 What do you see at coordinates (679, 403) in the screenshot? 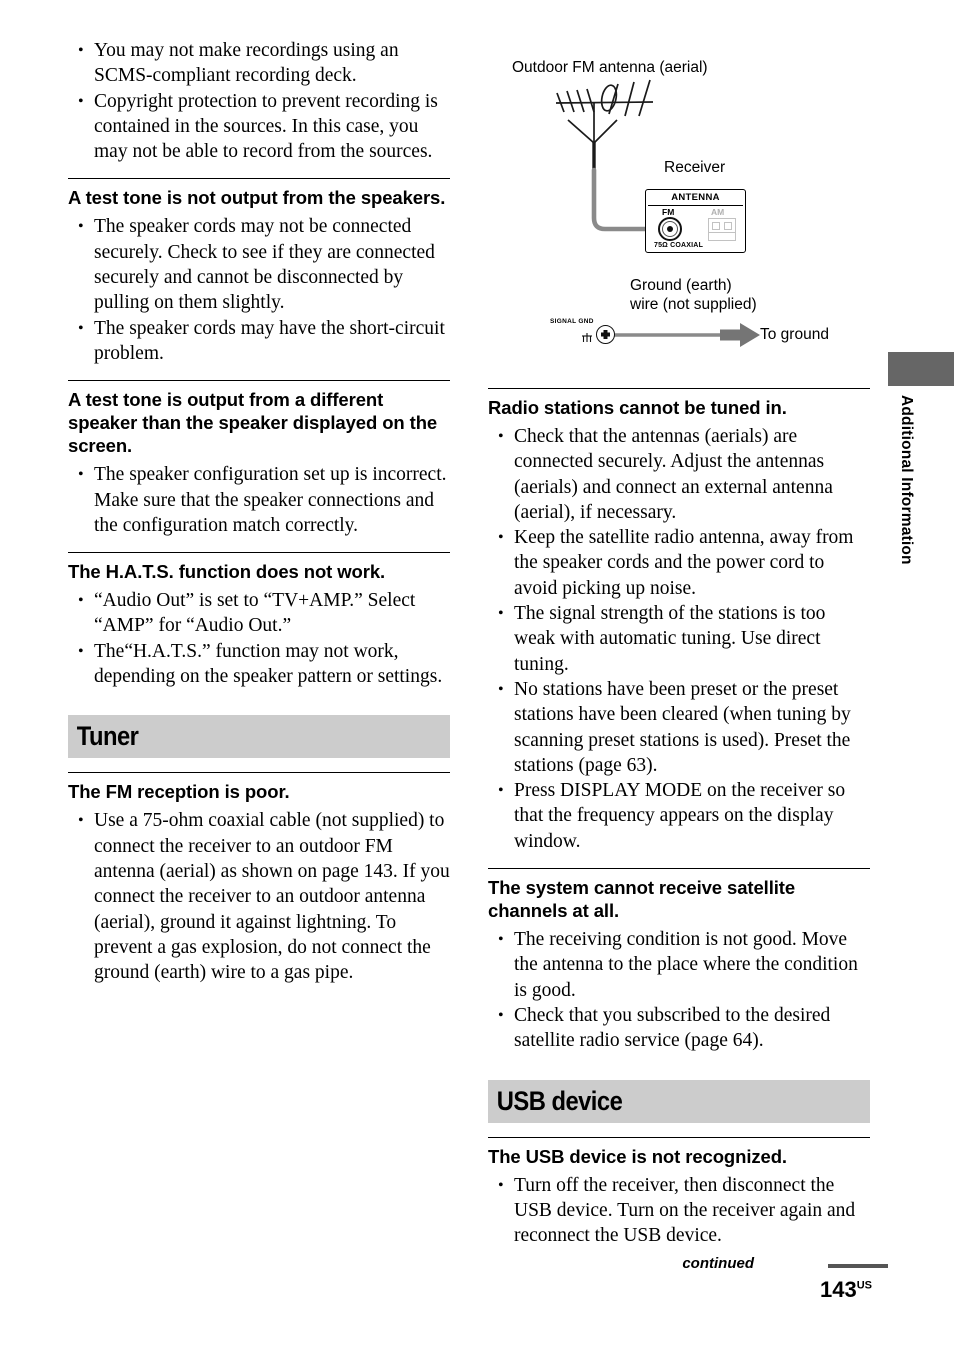
I see `question-heading-radio-stations-not-tuned: Radio stations cannot be tuned in.` at bounding box center [679, 403].